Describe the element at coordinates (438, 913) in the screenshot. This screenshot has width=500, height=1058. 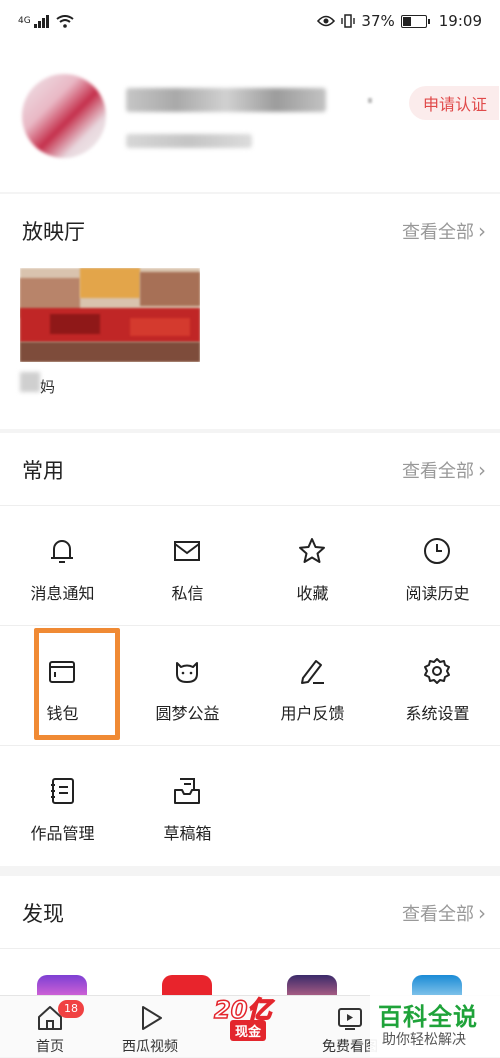
I see `discover-view-all: 查看全部` at that location.